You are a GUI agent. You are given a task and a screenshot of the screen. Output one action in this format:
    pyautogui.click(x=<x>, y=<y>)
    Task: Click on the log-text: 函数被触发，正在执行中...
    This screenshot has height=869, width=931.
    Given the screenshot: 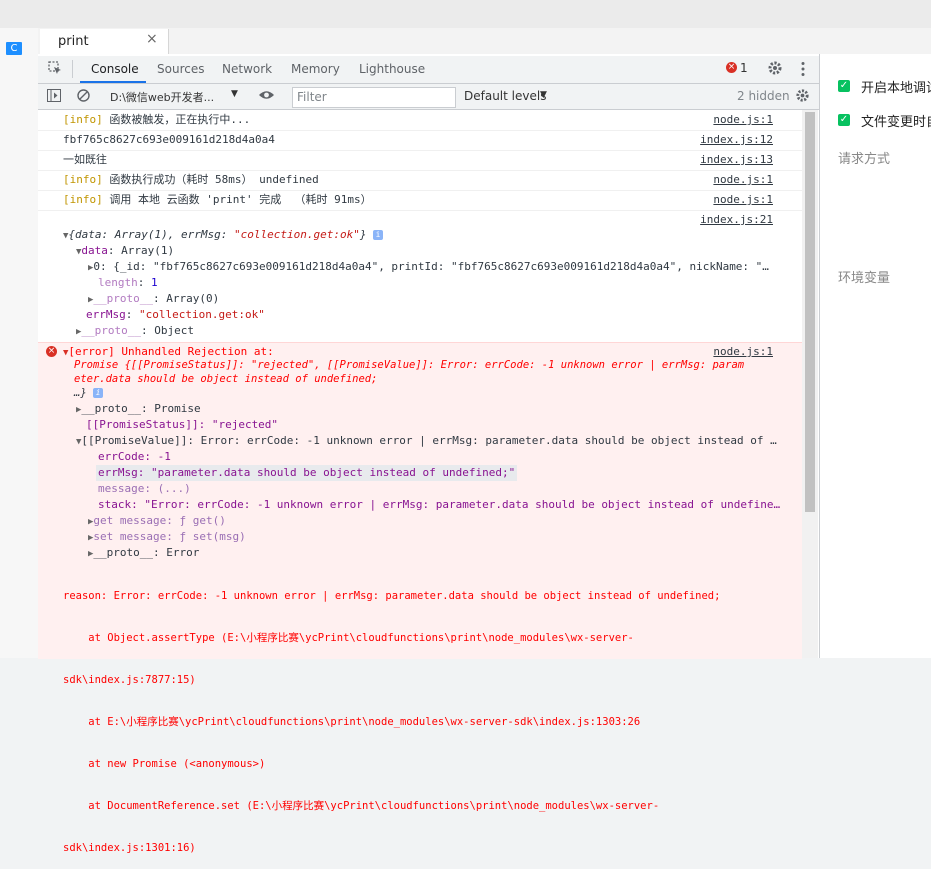 What is the action you would take?
    pyautogui.click(x=176, y=119)
    